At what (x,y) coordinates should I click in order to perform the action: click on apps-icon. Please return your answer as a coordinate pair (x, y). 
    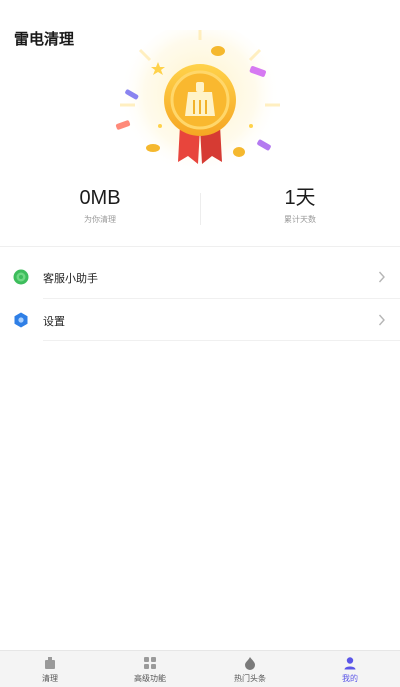
    Looking at the image, I should click on (150, 663).